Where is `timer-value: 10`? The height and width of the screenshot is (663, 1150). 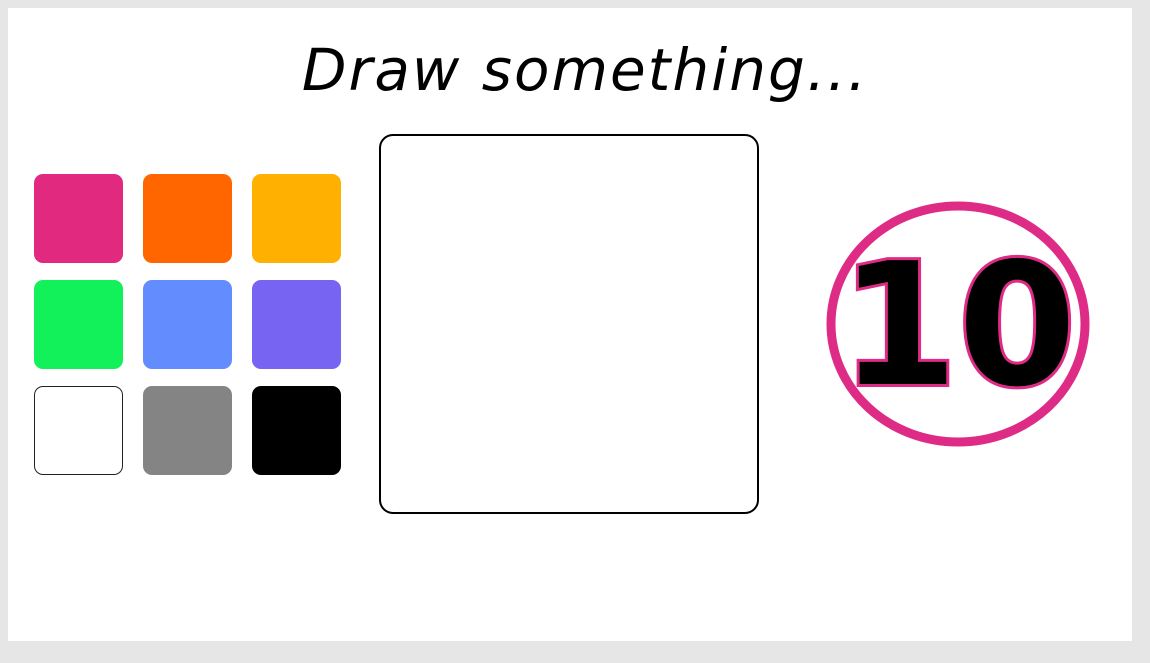
timer-value: 10 is located at coordinates (958, 326).